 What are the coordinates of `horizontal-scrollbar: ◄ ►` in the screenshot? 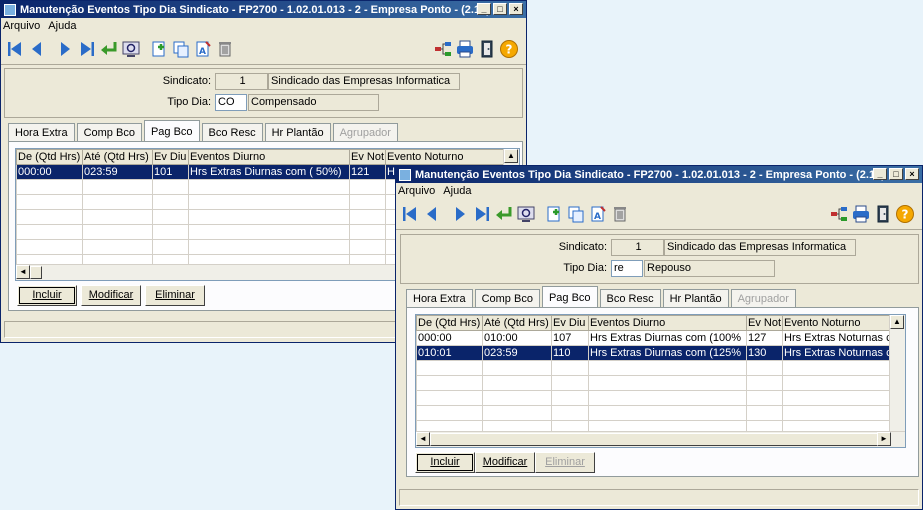 It's located at (660, 439).